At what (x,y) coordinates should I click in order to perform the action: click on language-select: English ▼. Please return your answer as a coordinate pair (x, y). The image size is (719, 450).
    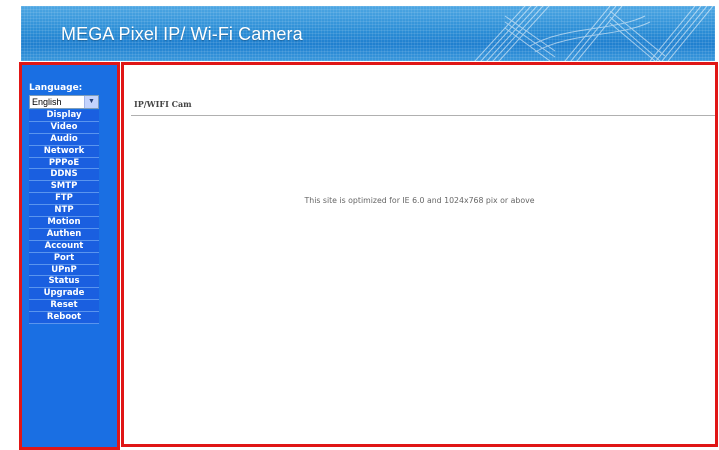
    Looking at the image, I should click on (64, 102).